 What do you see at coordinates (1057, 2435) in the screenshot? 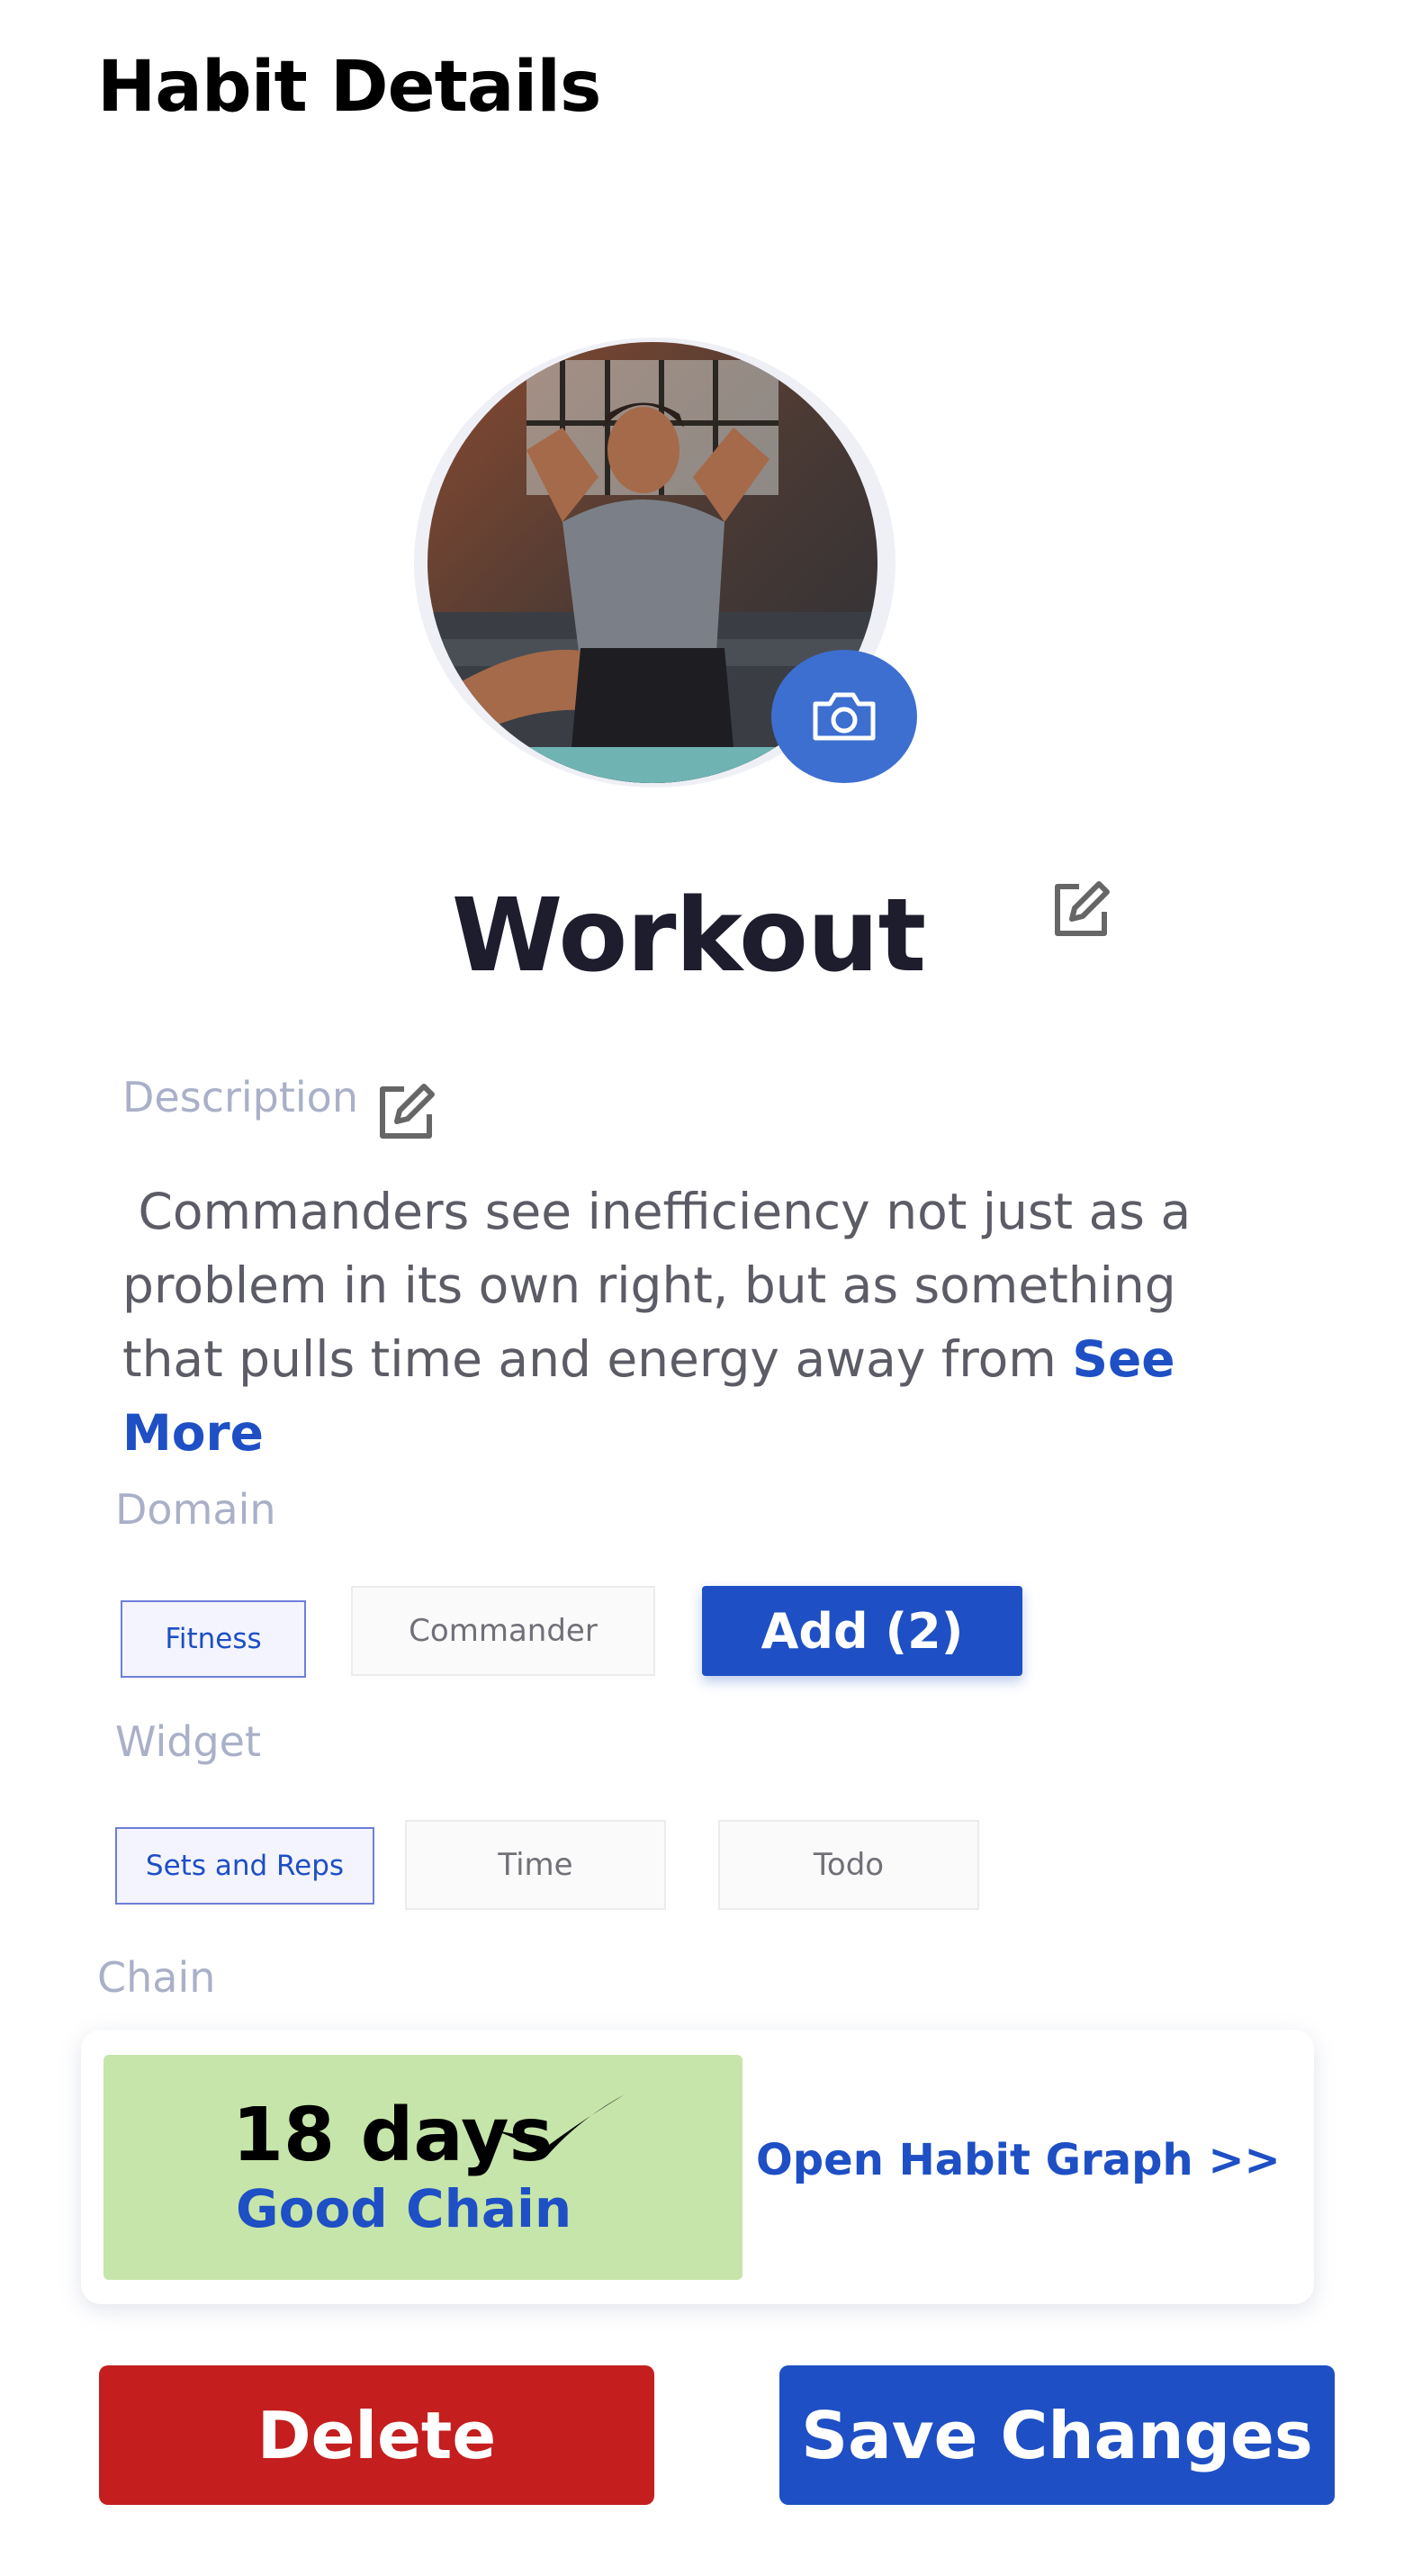
I see `save-changes-button: Save Changes` at bounding box center [1057, 2435].